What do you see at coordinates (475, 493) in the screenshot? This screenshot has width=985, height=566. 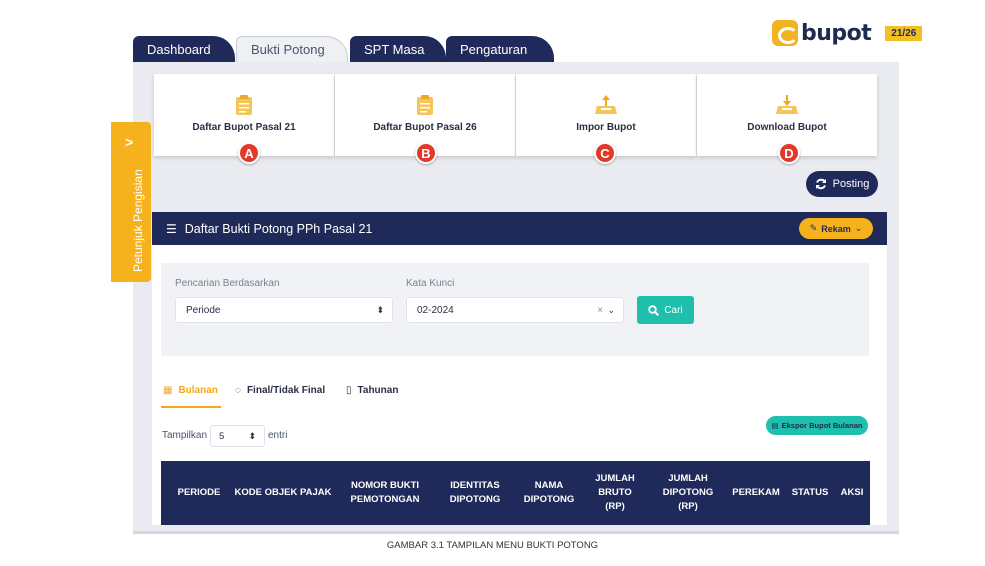 I see `th-identitas-dipotong: IDENTITAS DIPOTONG` at bounding box center [475, 493].